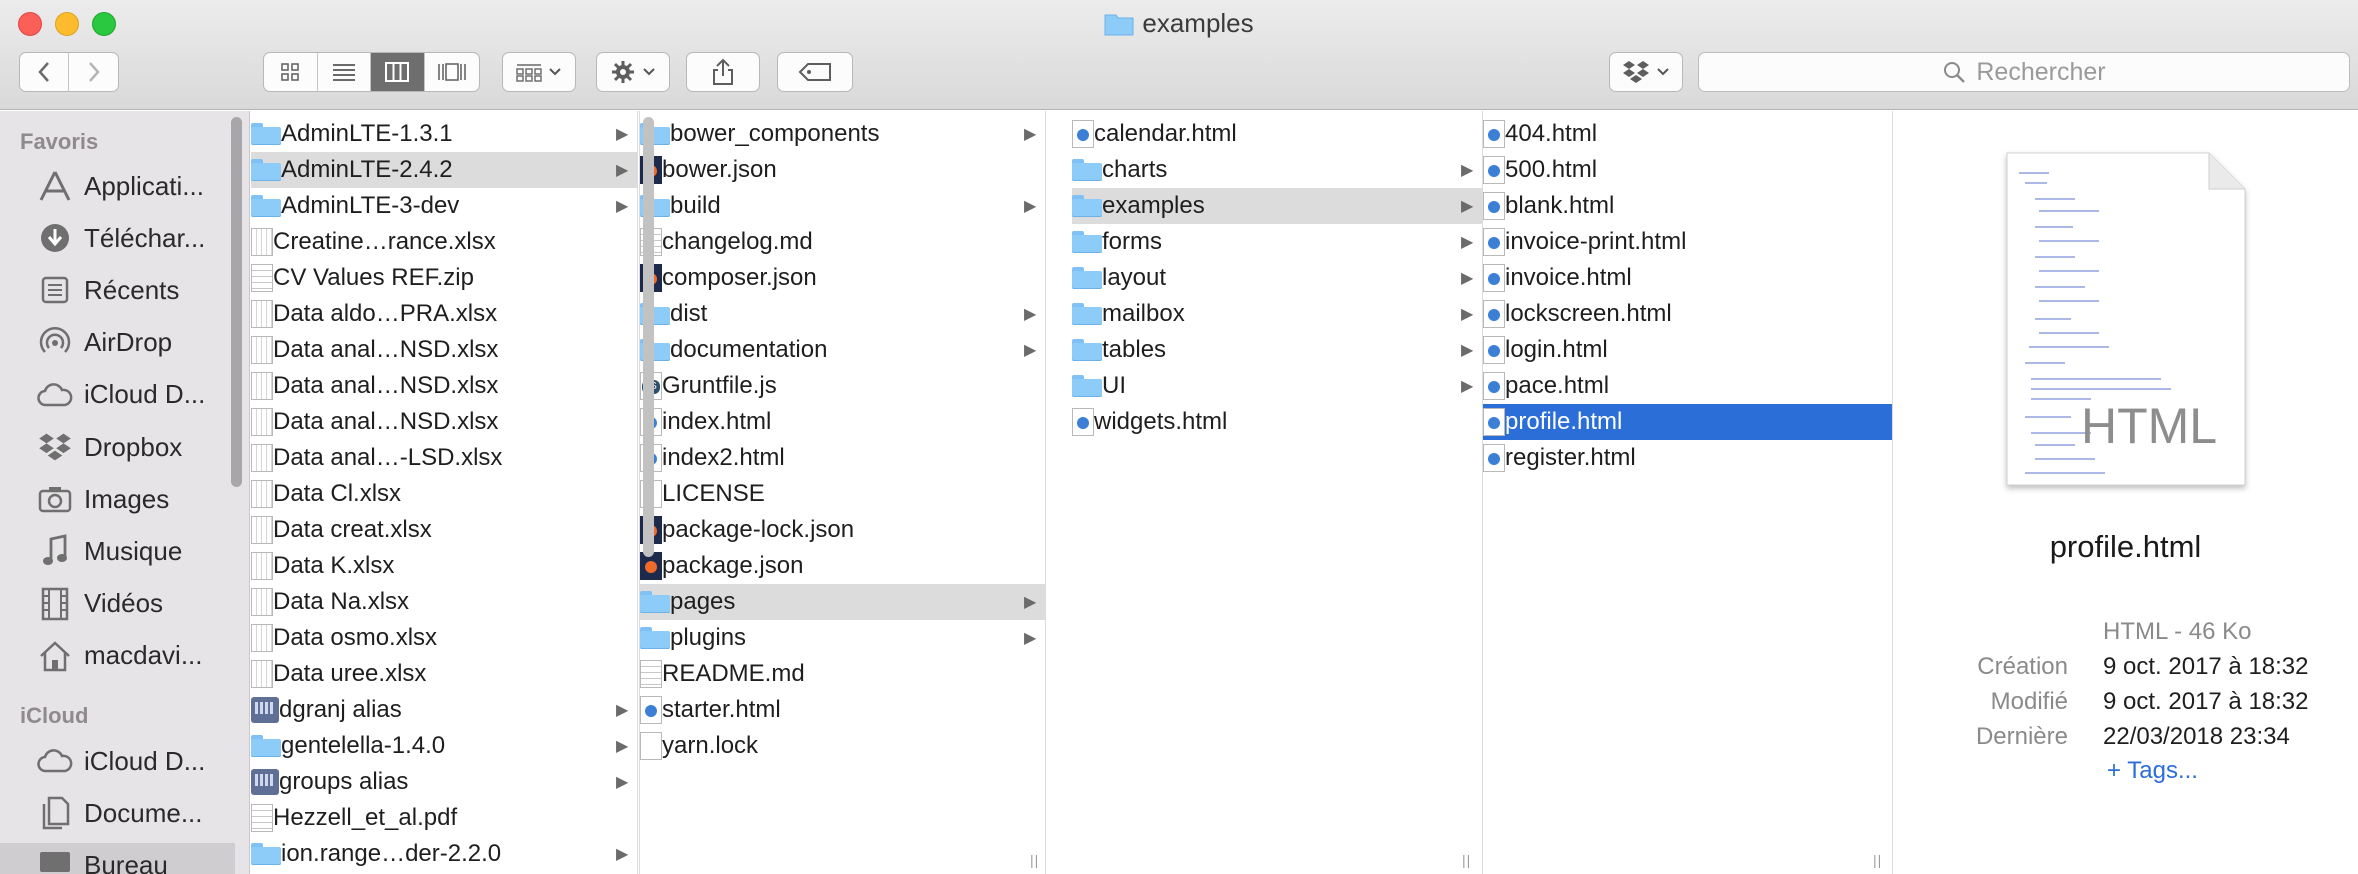  Describe the element at coordinates (444, 458) in the screenshot. I see `file-row: Data anal…-LSD.xlsx` at that location.